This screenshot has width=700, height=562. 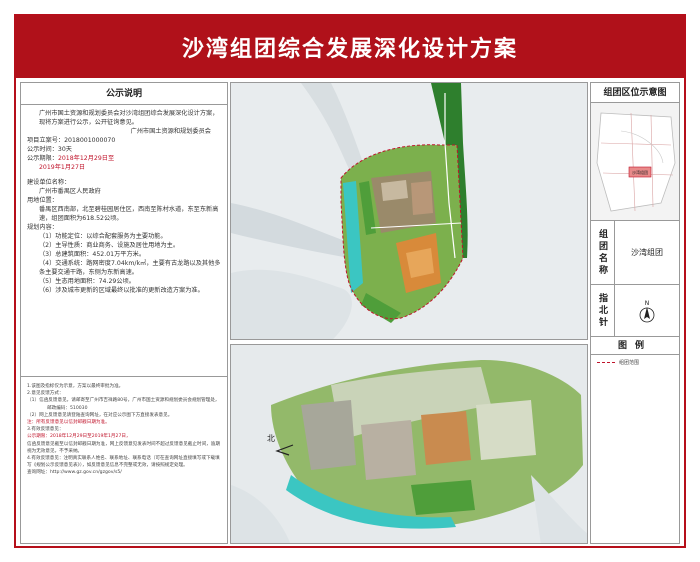 I want to click on planning-item: （1）功能定位：以综合配套服务为主要功能。, so click(x=103, y=236).